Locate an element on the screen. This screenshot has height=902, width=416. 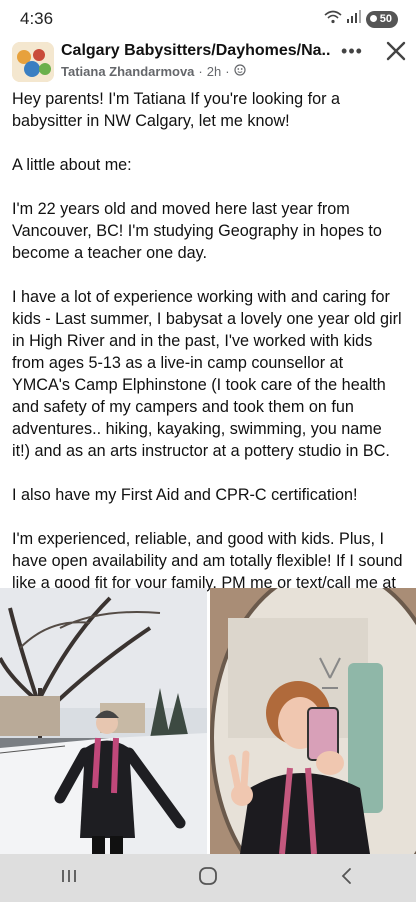
wifi-icon is located at coordinates (333, 19).